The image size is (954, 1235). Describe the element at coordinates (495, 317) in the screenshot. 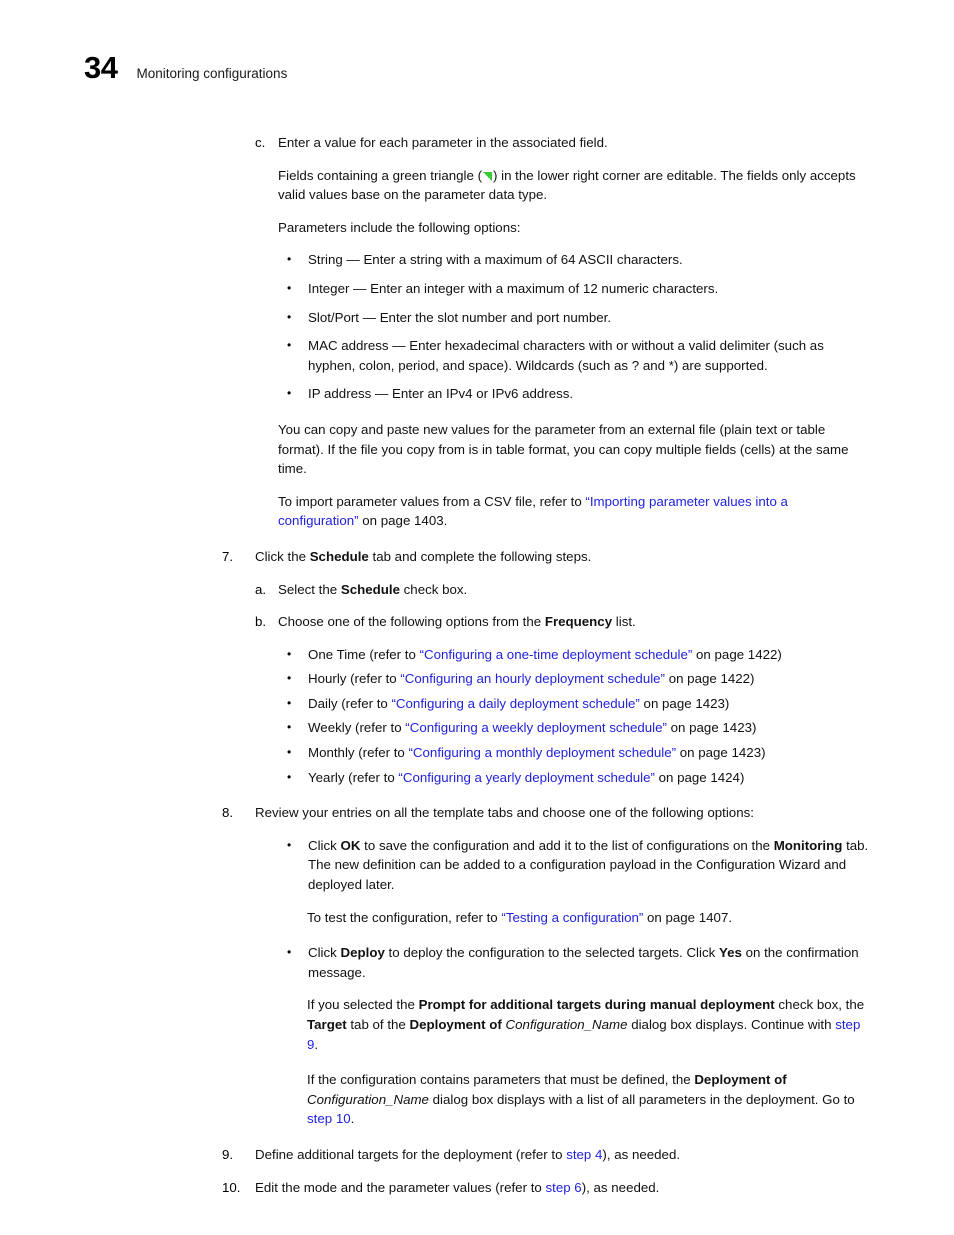

I see `param-desc: Enter the slot number and port number.` at that location.